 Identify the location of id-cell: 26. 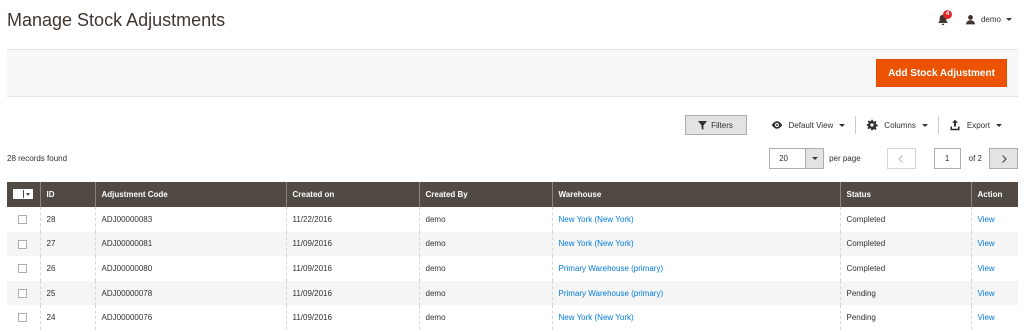
(67, 268).